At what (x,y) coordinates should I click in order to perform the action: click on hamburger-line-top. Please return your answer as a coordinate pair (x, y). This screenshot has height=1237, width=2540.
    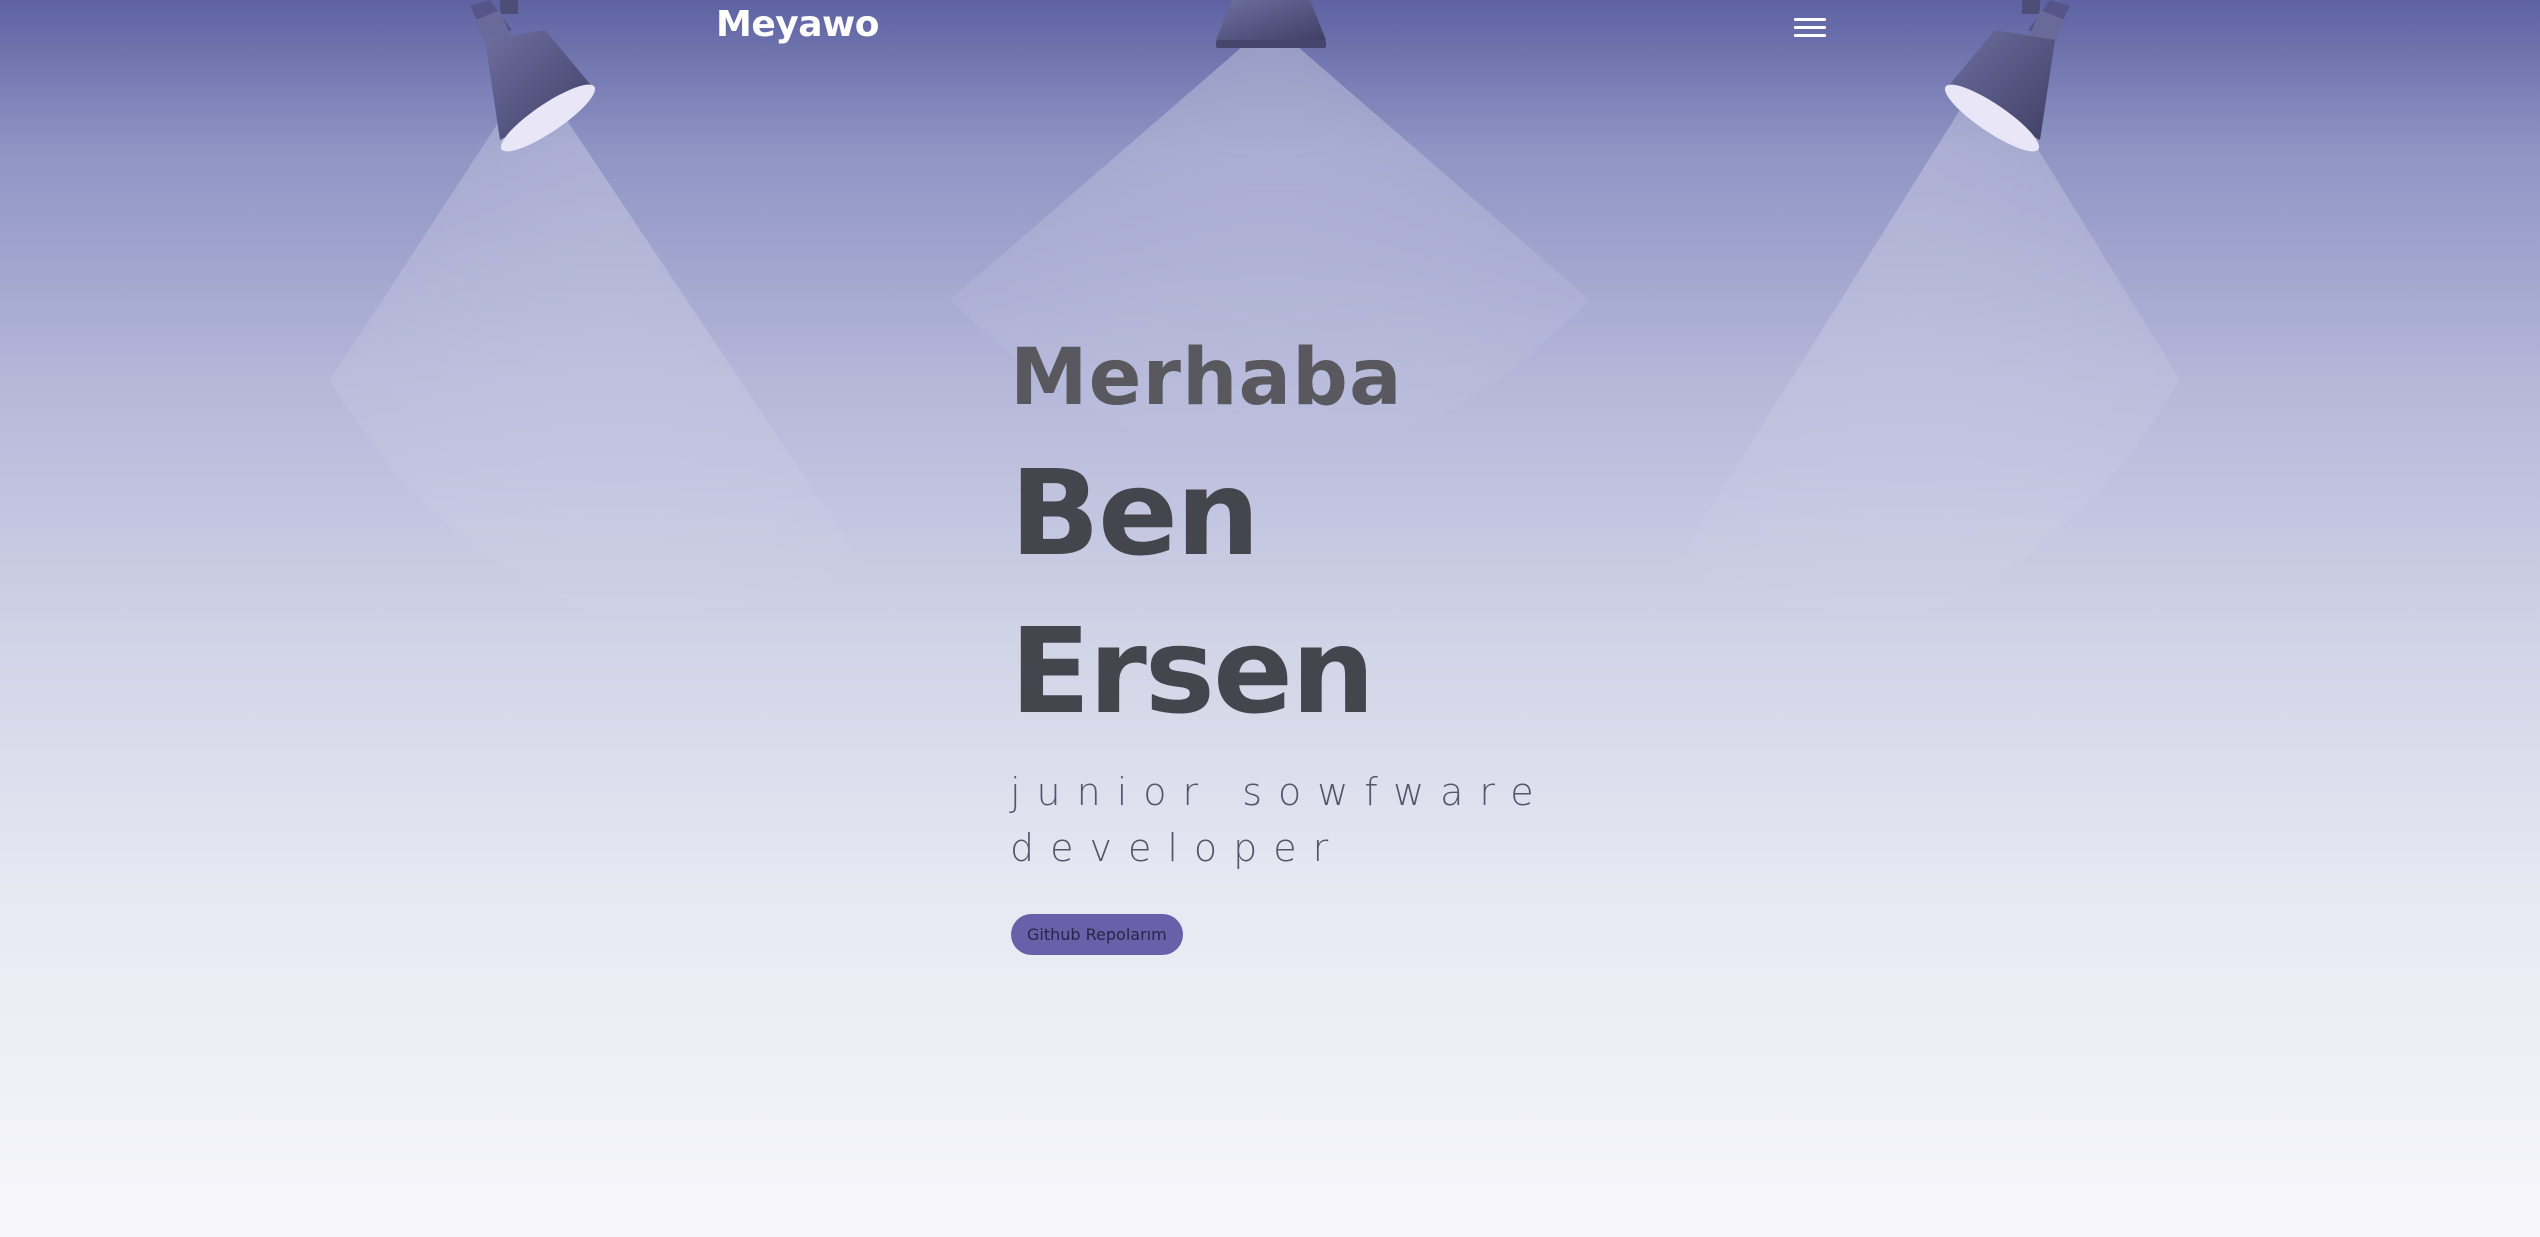
    Looking at the image, I should click on (1810, 19).